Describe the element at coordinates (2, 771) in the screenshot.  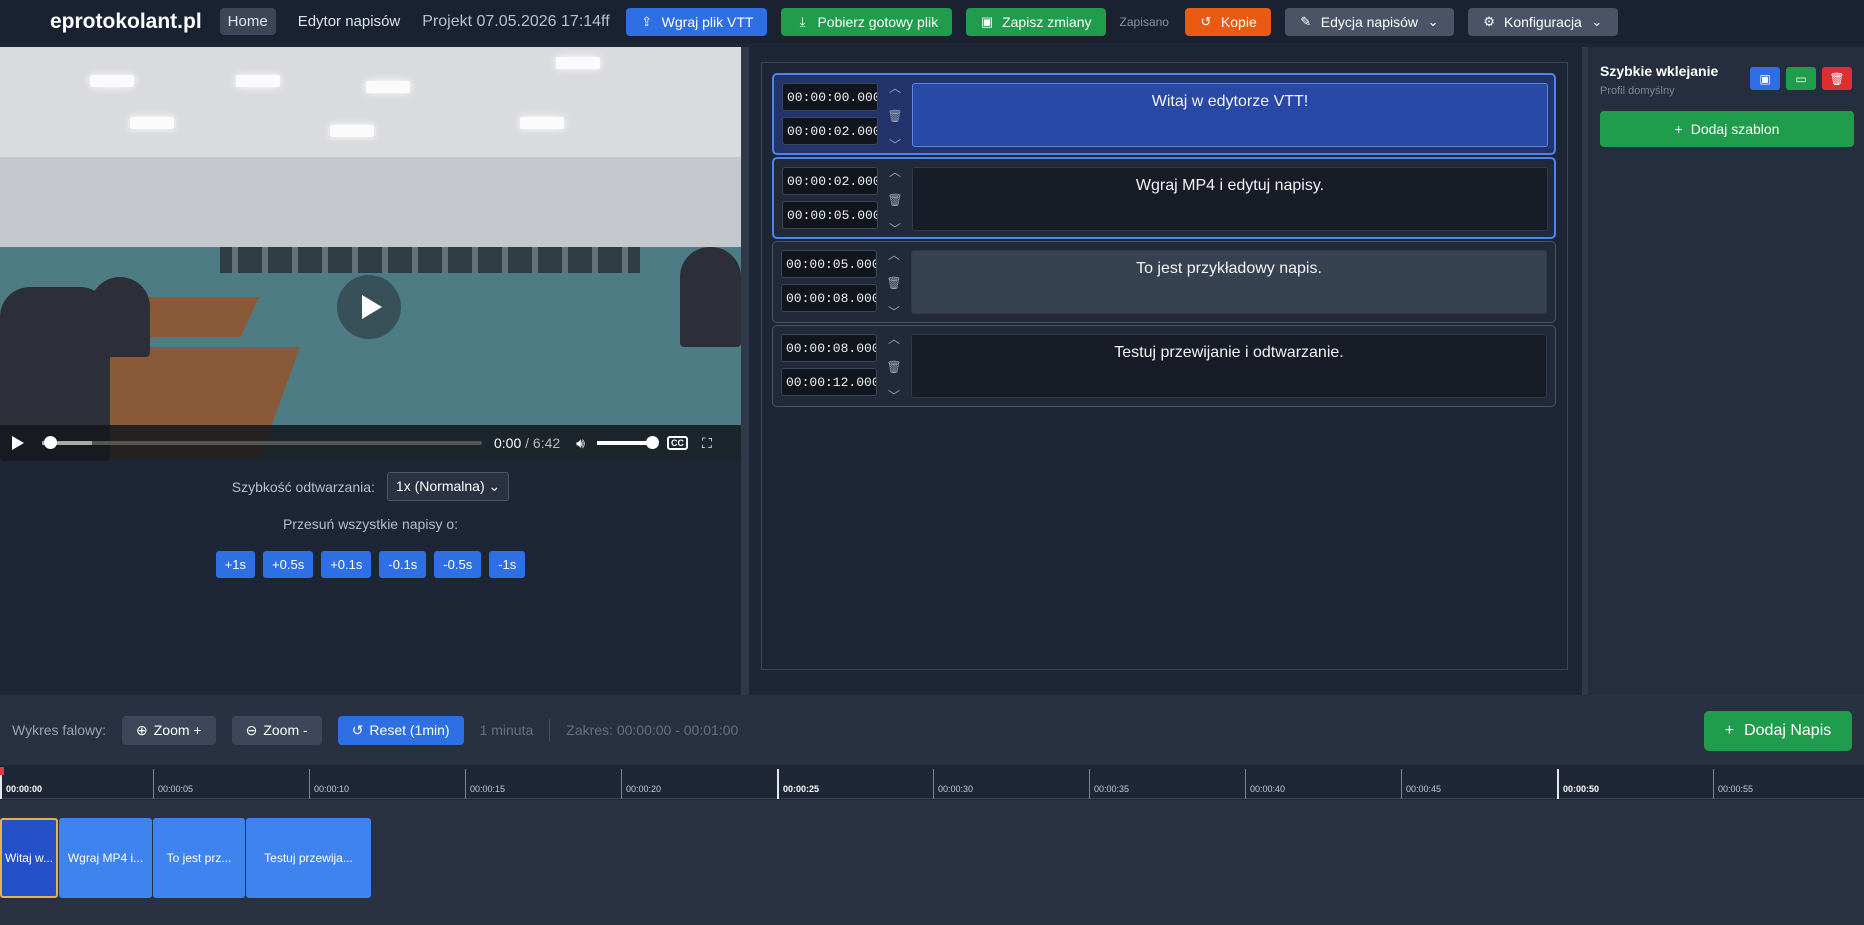
I see `timeline-playhead` at that location.